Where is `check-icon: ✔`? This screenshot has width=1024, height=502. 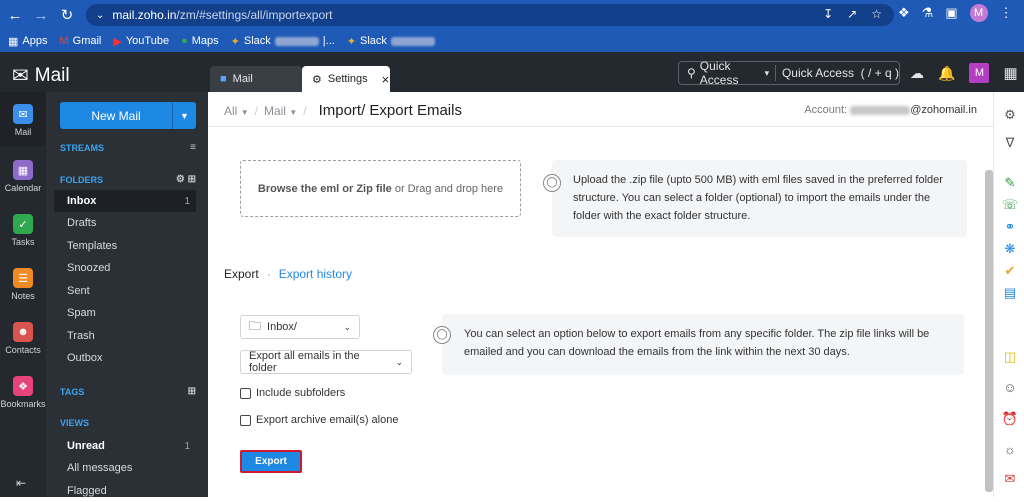
check-icon: ✔ is located at coordinates (1010, 271).